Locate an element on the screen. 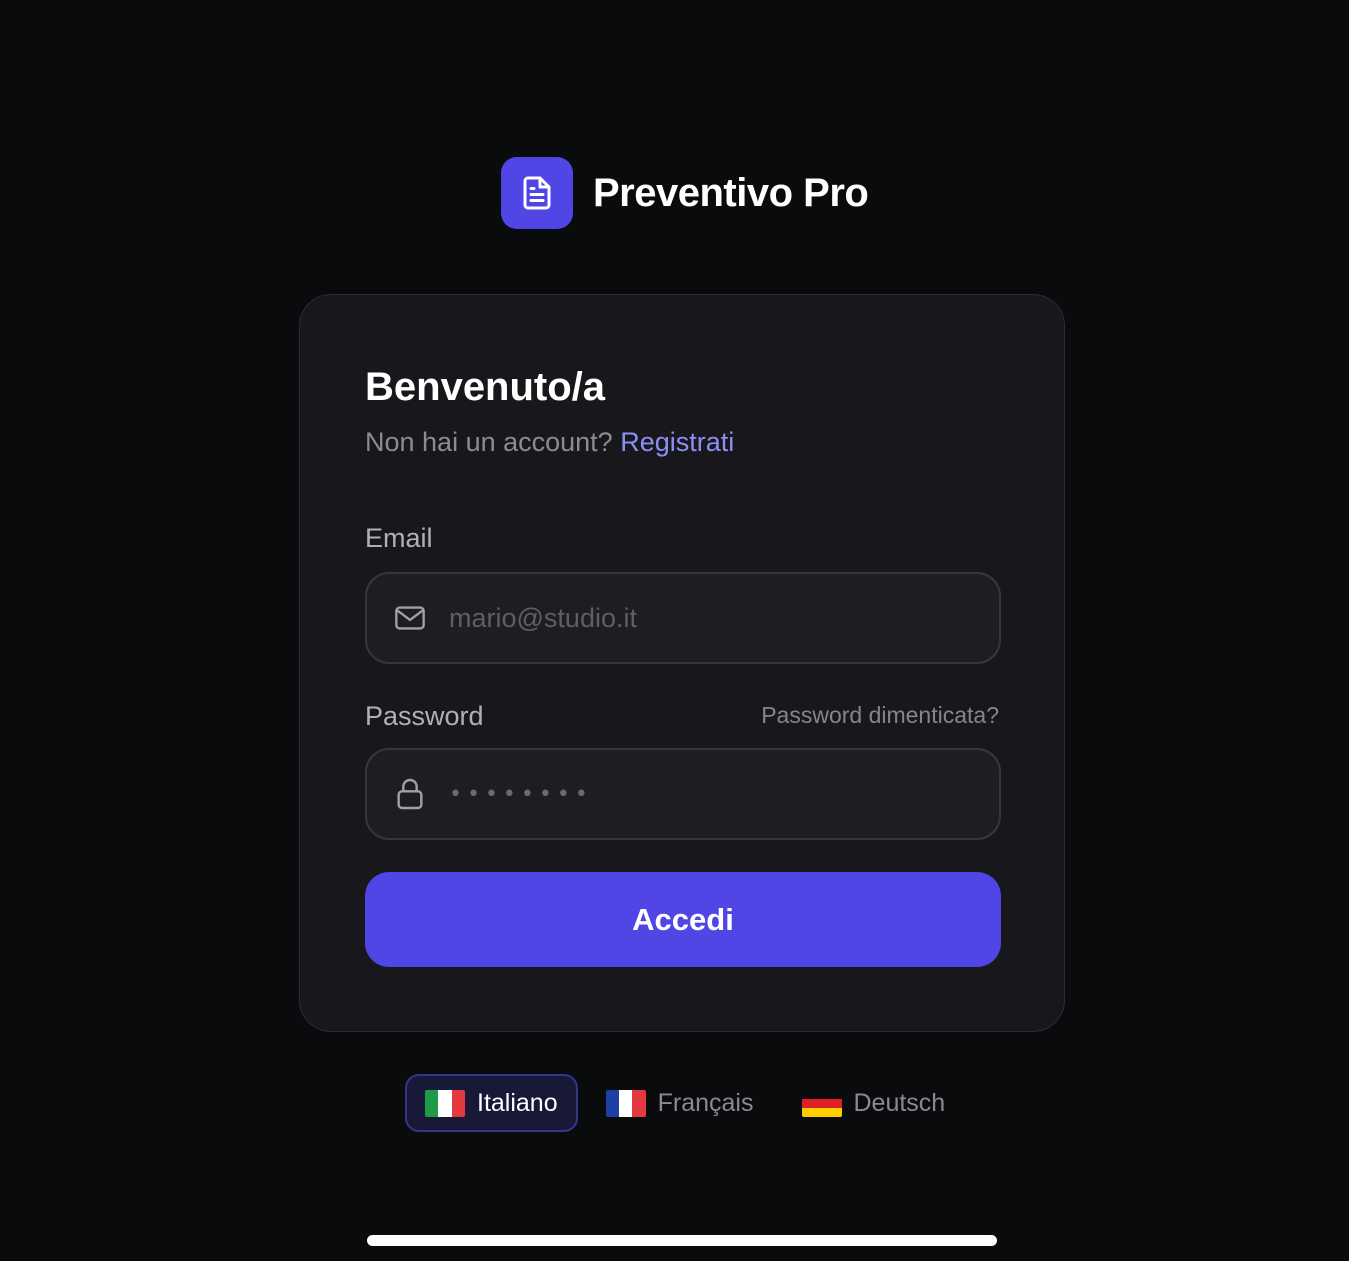 The image size is (1349, 1261). app-logo is located at coordinates (537, 193).